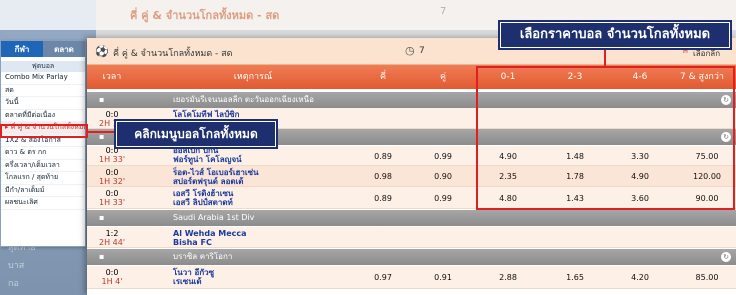  Describe the element at coordinates (112, 77) in the screenshot. I see `col-time: เวลา` at that location.